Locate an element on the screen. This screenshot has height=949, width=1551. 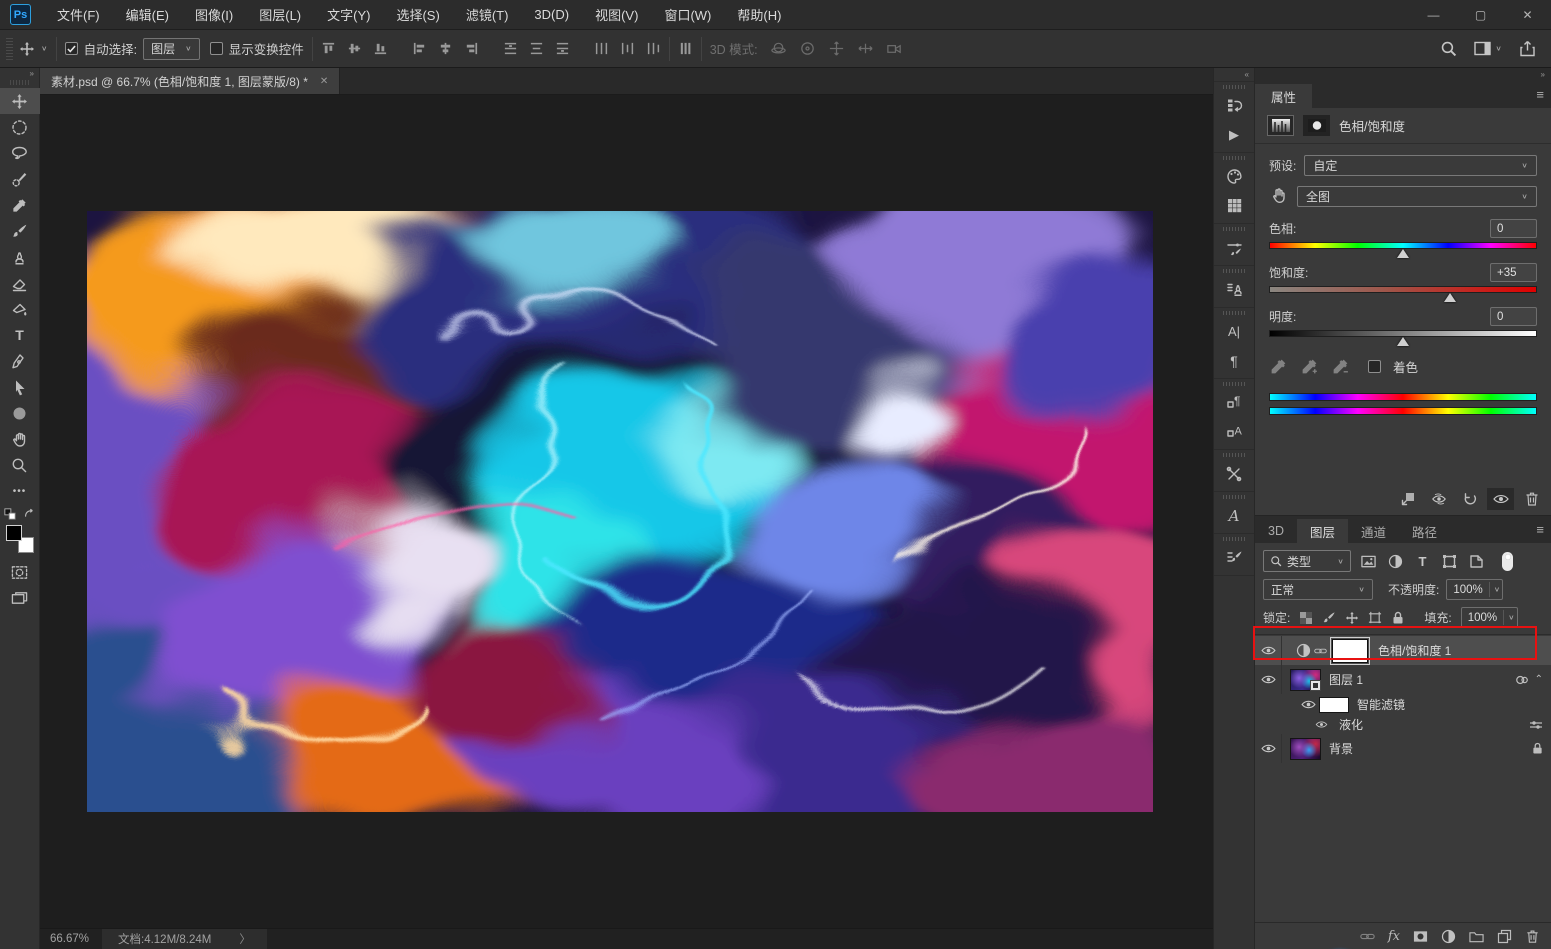
align-bottom-button is located at coordinates (380, 48).